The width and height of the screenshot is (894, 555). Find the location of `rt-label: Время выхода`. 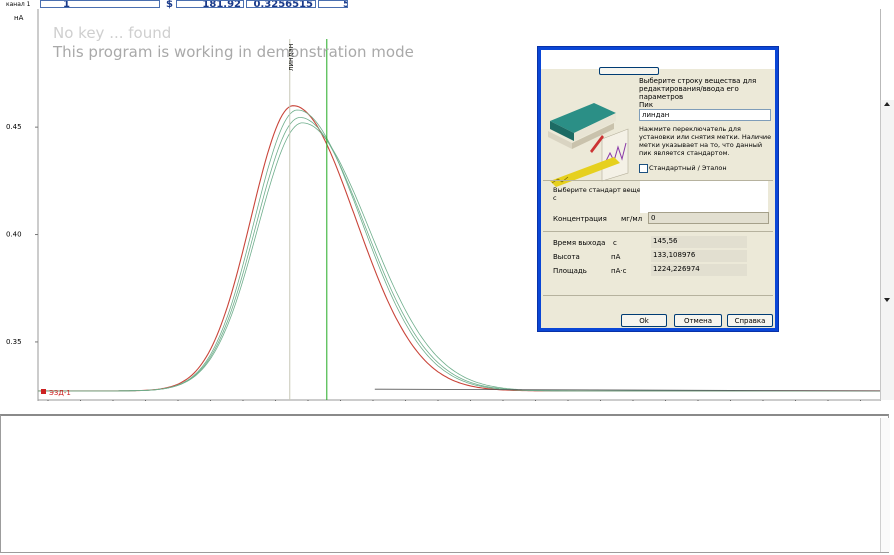

rt-label: Время выхода is located at coordinates (579, 243).